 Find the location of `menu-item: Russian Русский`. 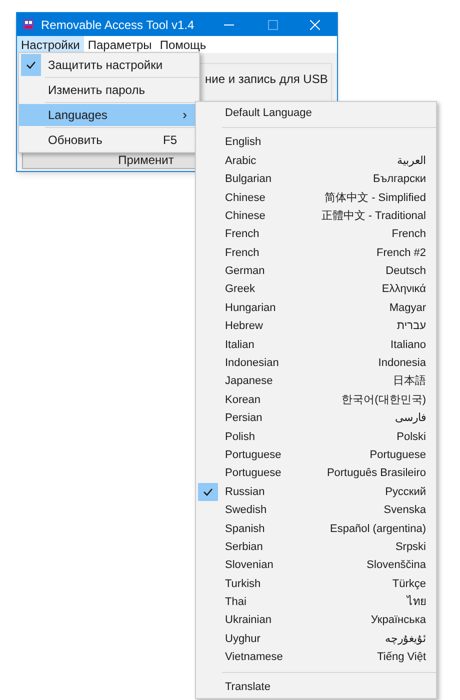

menu-item: Russian Русский is located at coordinates (316, 492).